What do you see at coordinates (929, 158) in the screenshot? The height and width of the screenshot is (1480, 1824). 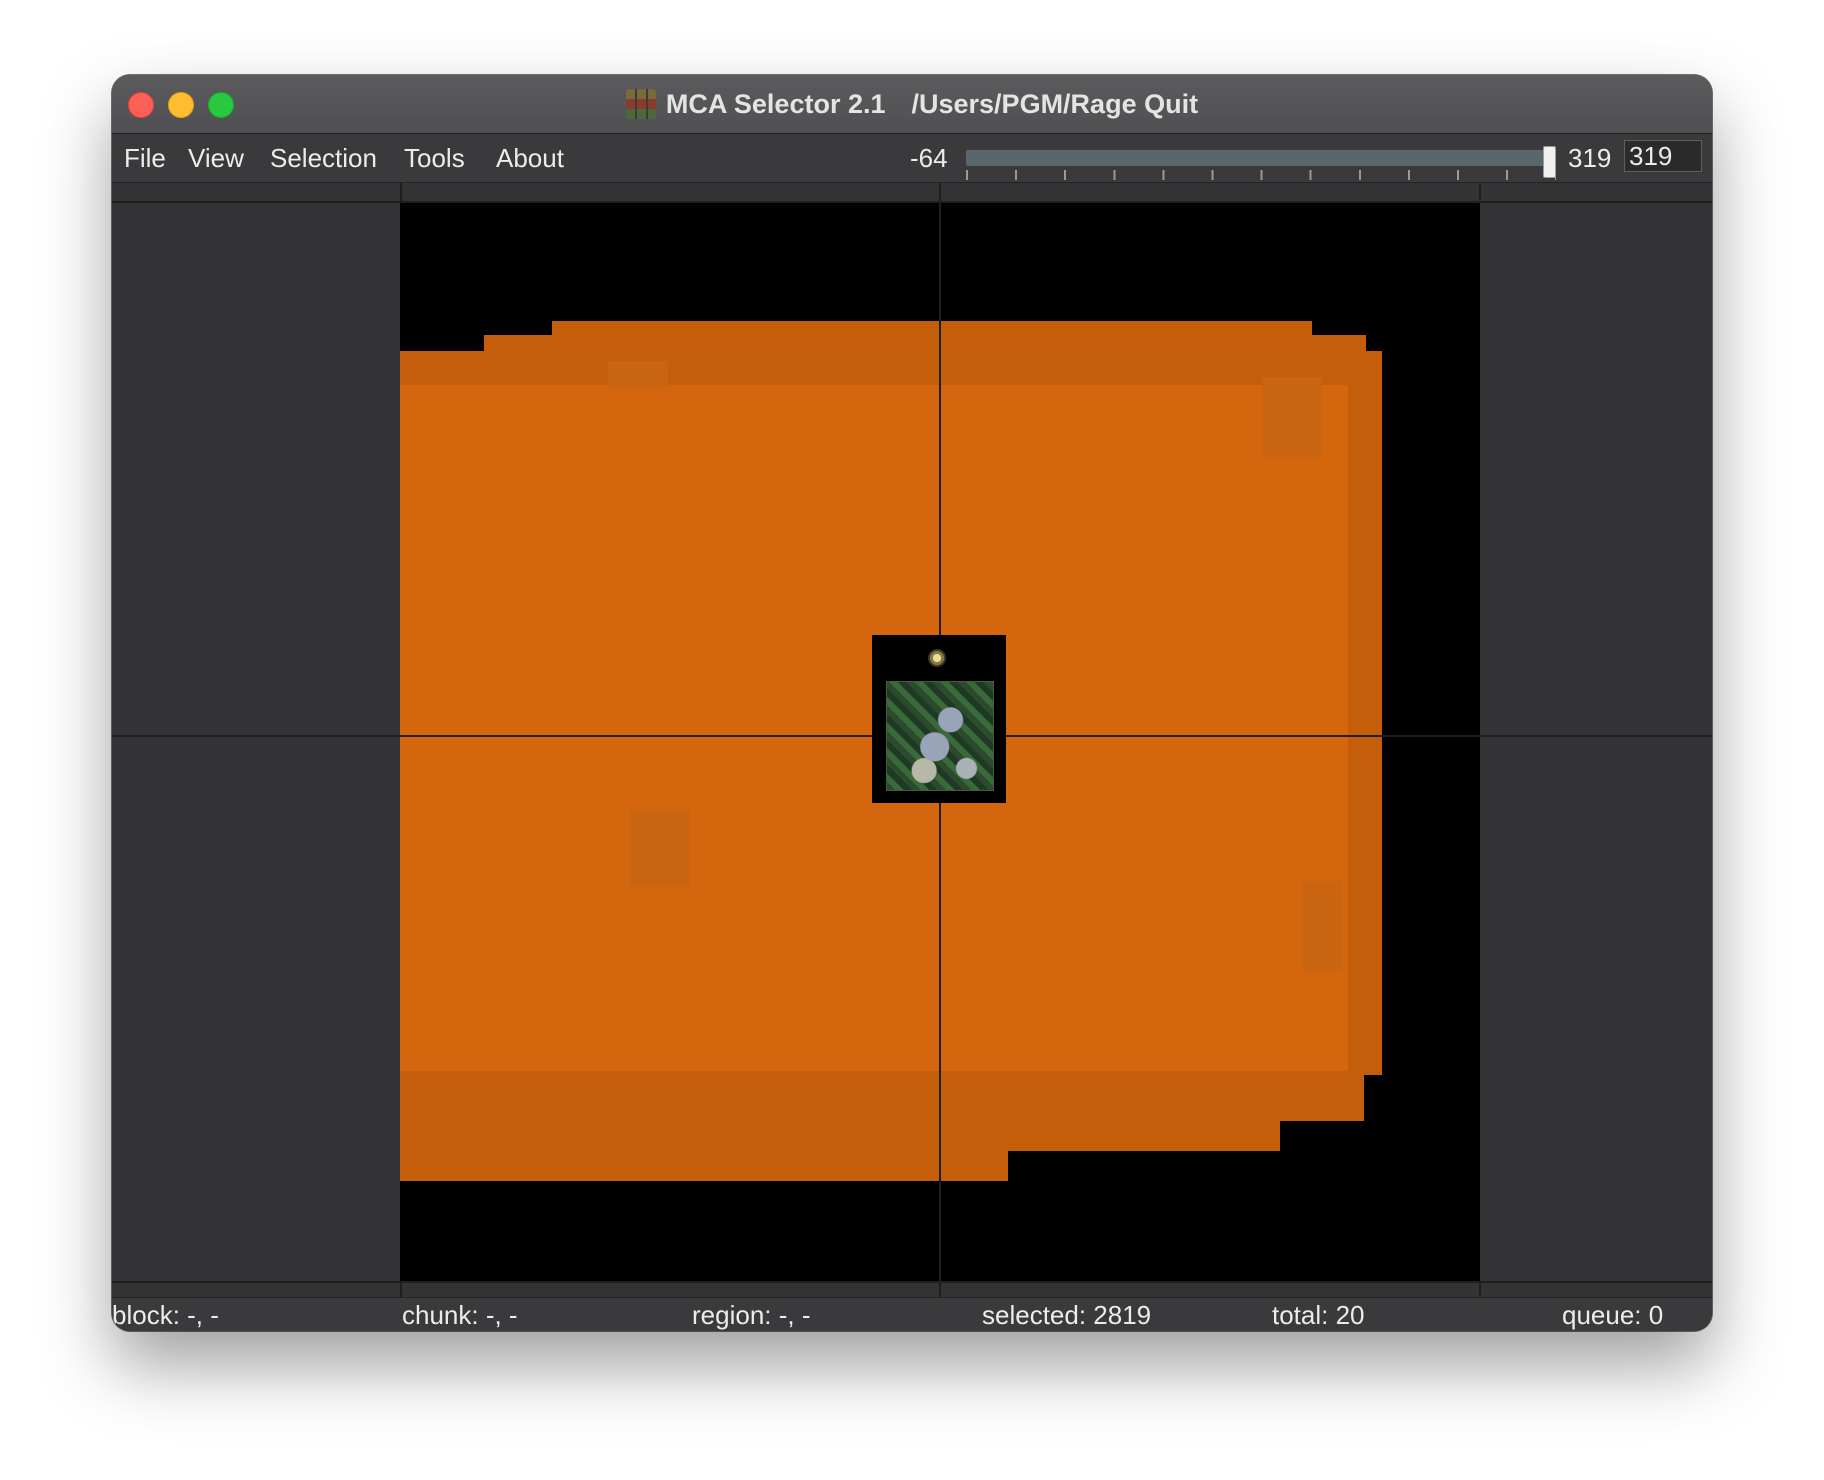 I see `height-slider-min-label: -64` at bounding box center [929, 158].